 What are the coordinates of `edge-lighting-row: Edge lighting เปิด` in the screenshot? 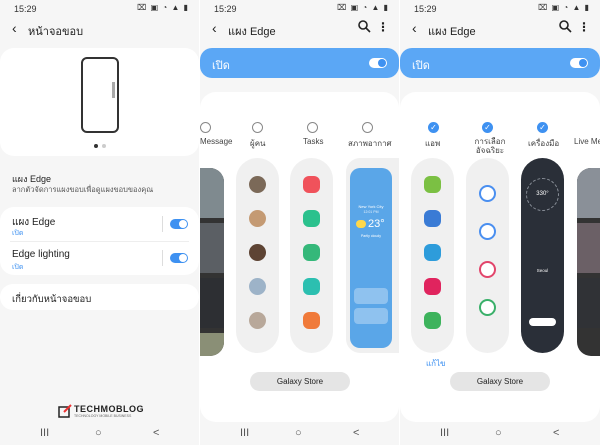 It's located at (99, 258).